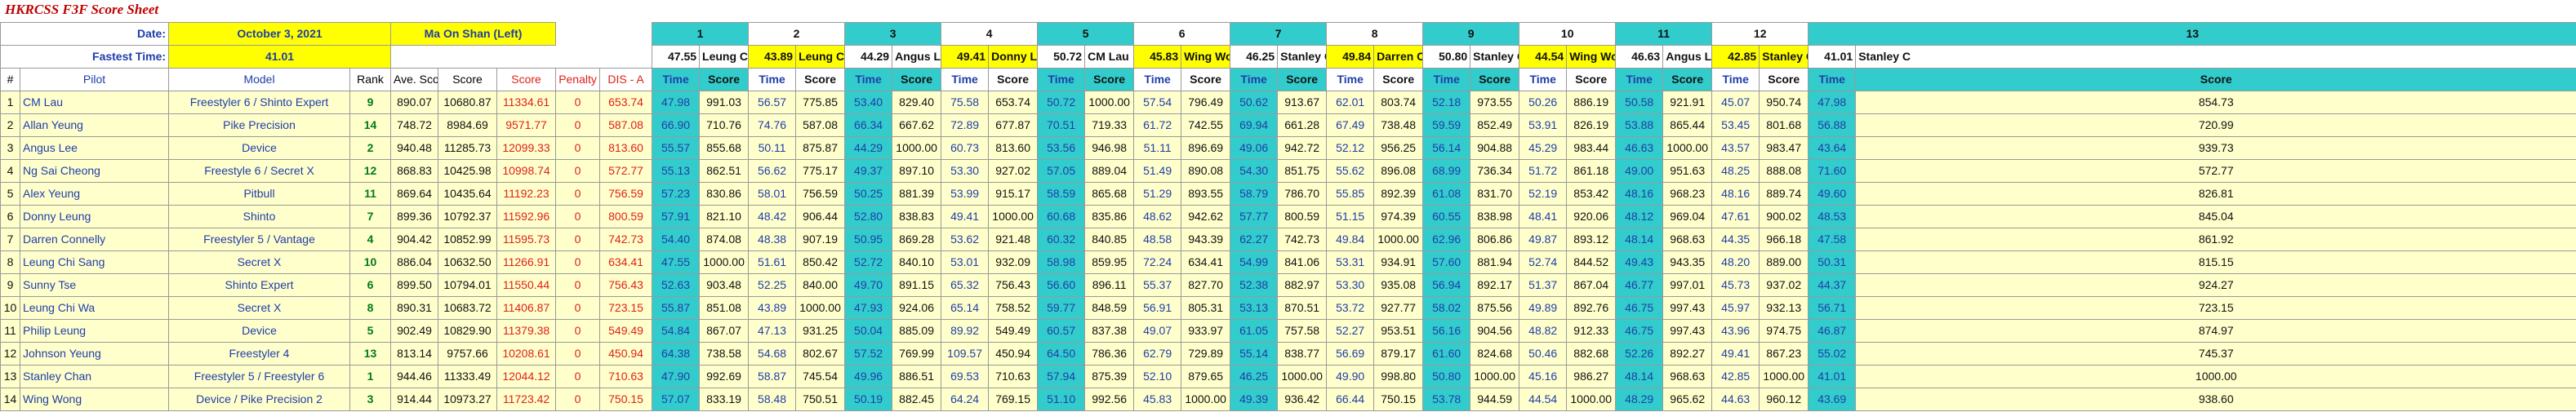  I want to click on round-score: 867.23, so click(1784, 353).